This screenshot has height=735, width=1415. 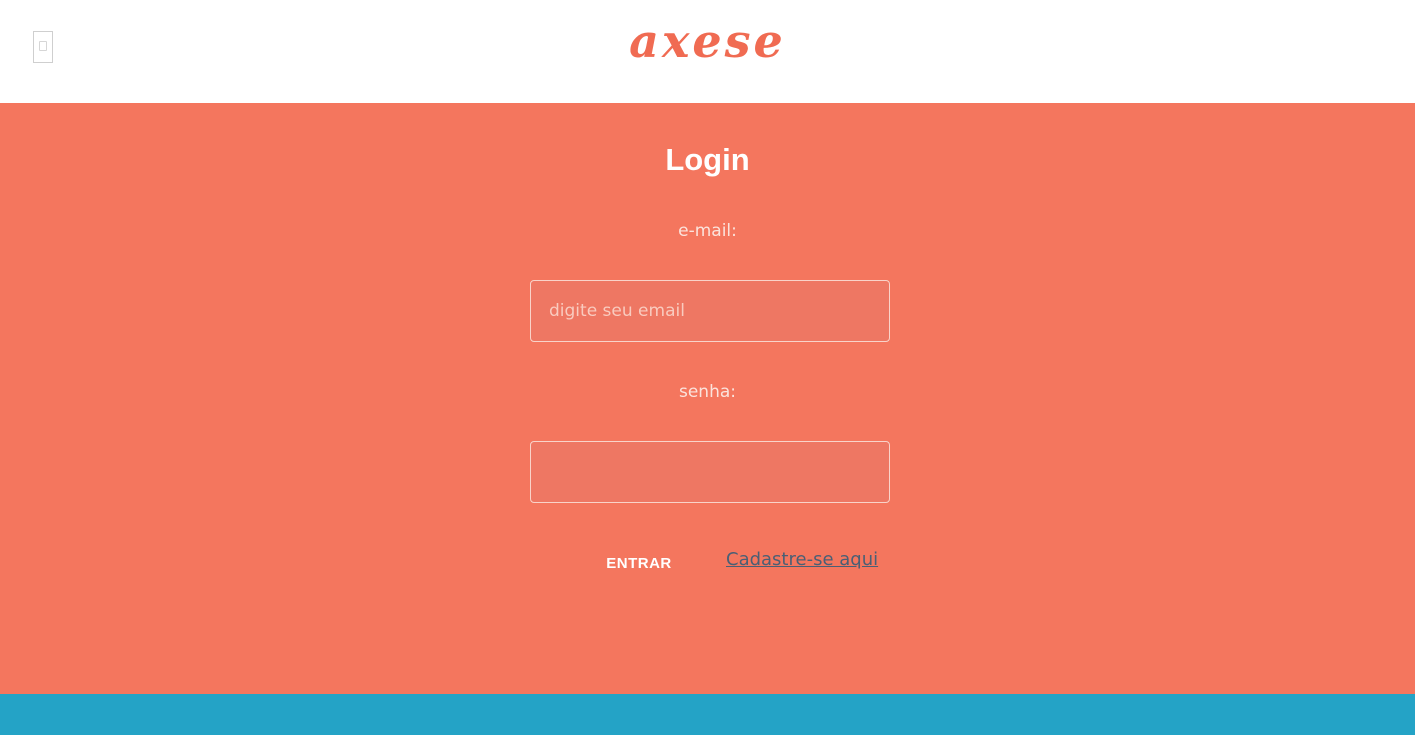 I want to click on email-label: e-mail:, so click(x=707, y=231).